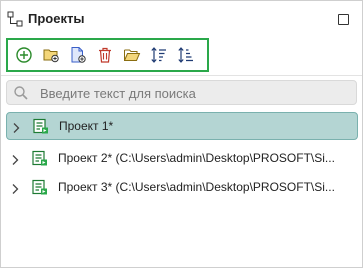  I want to click on search-box, so click(181, 92).